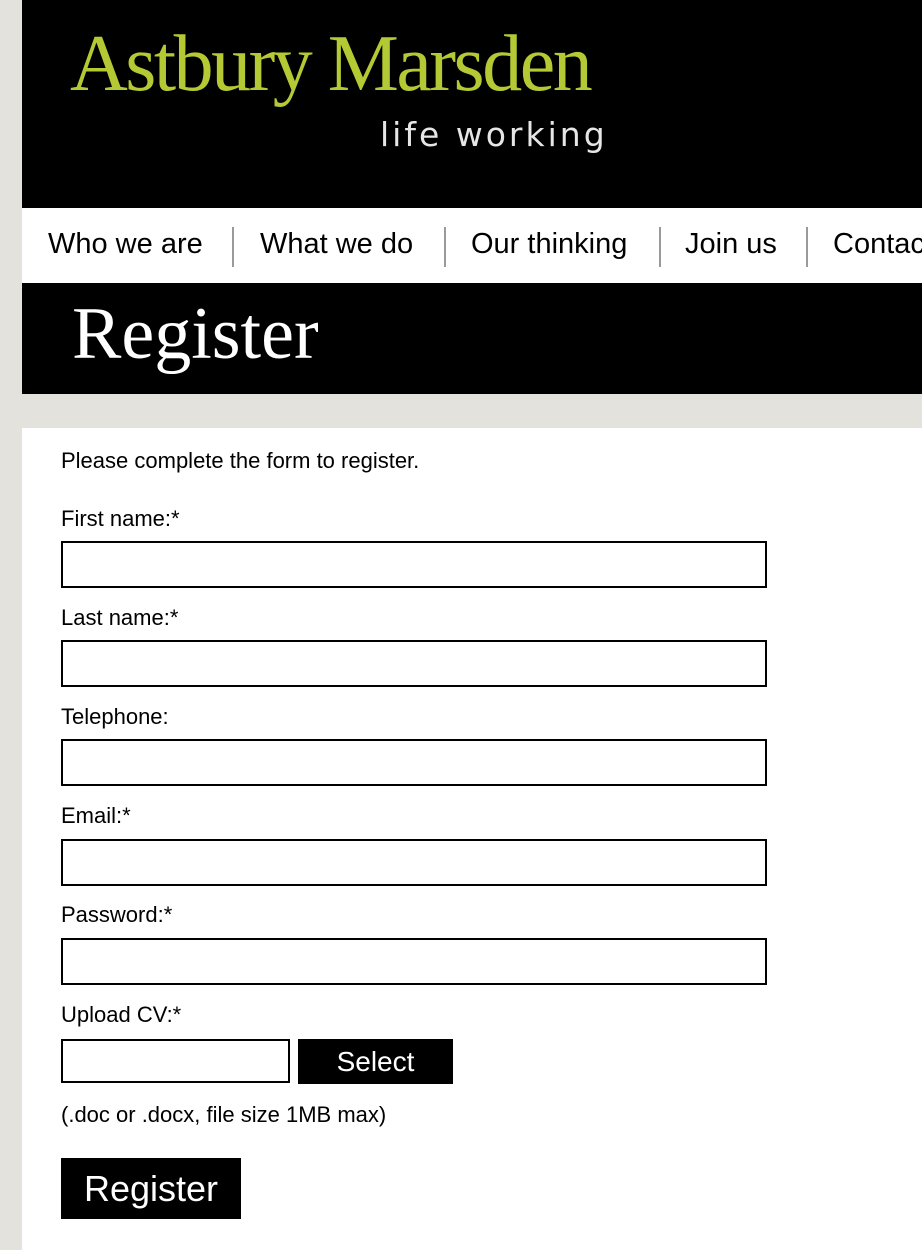 The image size is (922, 1250). What do you see at coordinates (375, 1061) in the screenshot?
I see `select-file-button: Select` at bounding box center [375, 1061].